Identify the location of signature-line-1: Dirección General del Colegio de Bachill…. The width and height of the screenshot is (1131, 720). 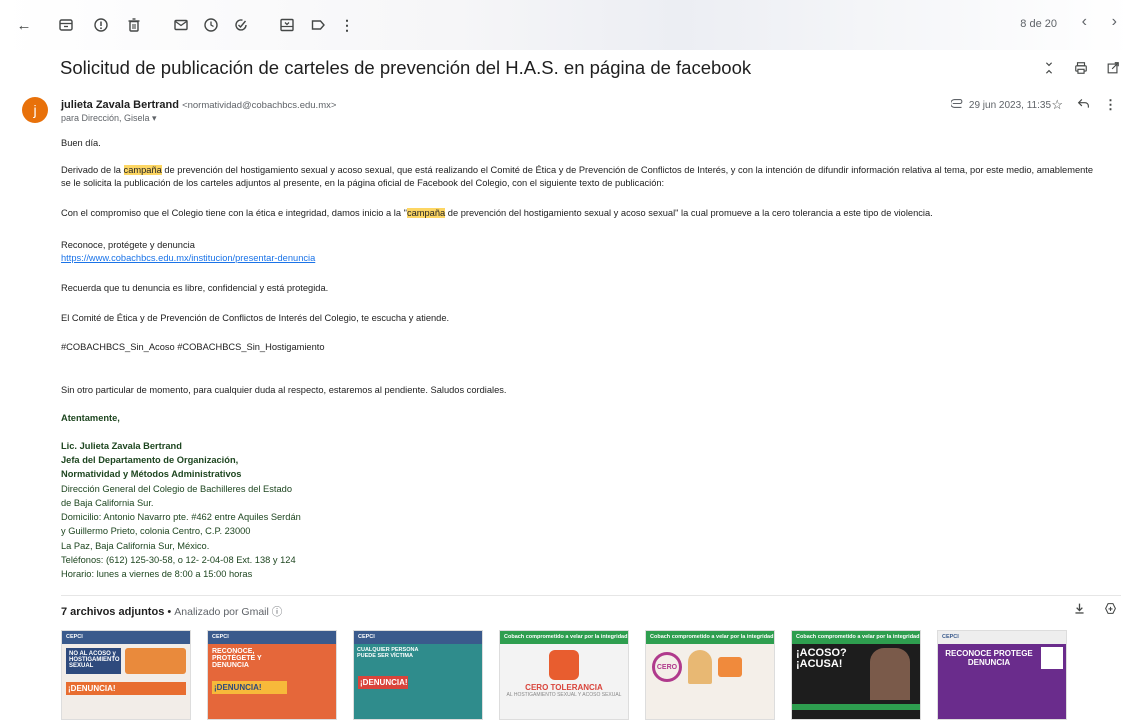
(177, 489).